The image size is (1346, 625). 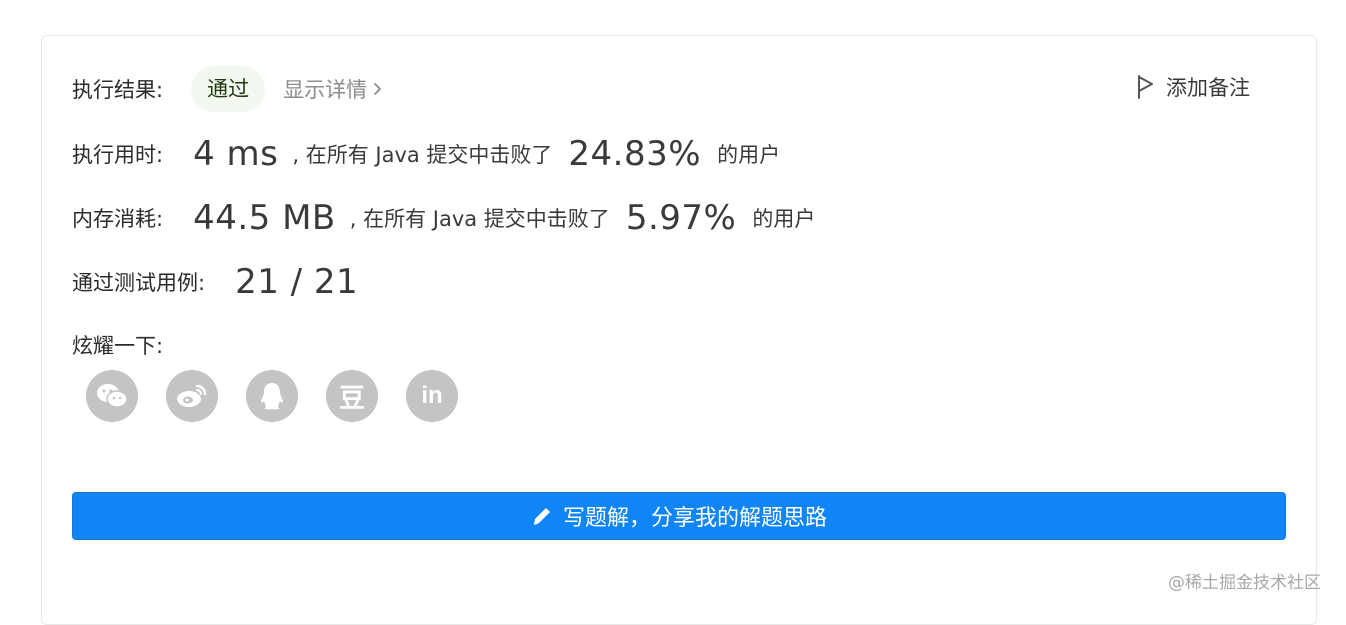 I want to click on share-row: 炫耀一下:, so click(x=117, y=345).